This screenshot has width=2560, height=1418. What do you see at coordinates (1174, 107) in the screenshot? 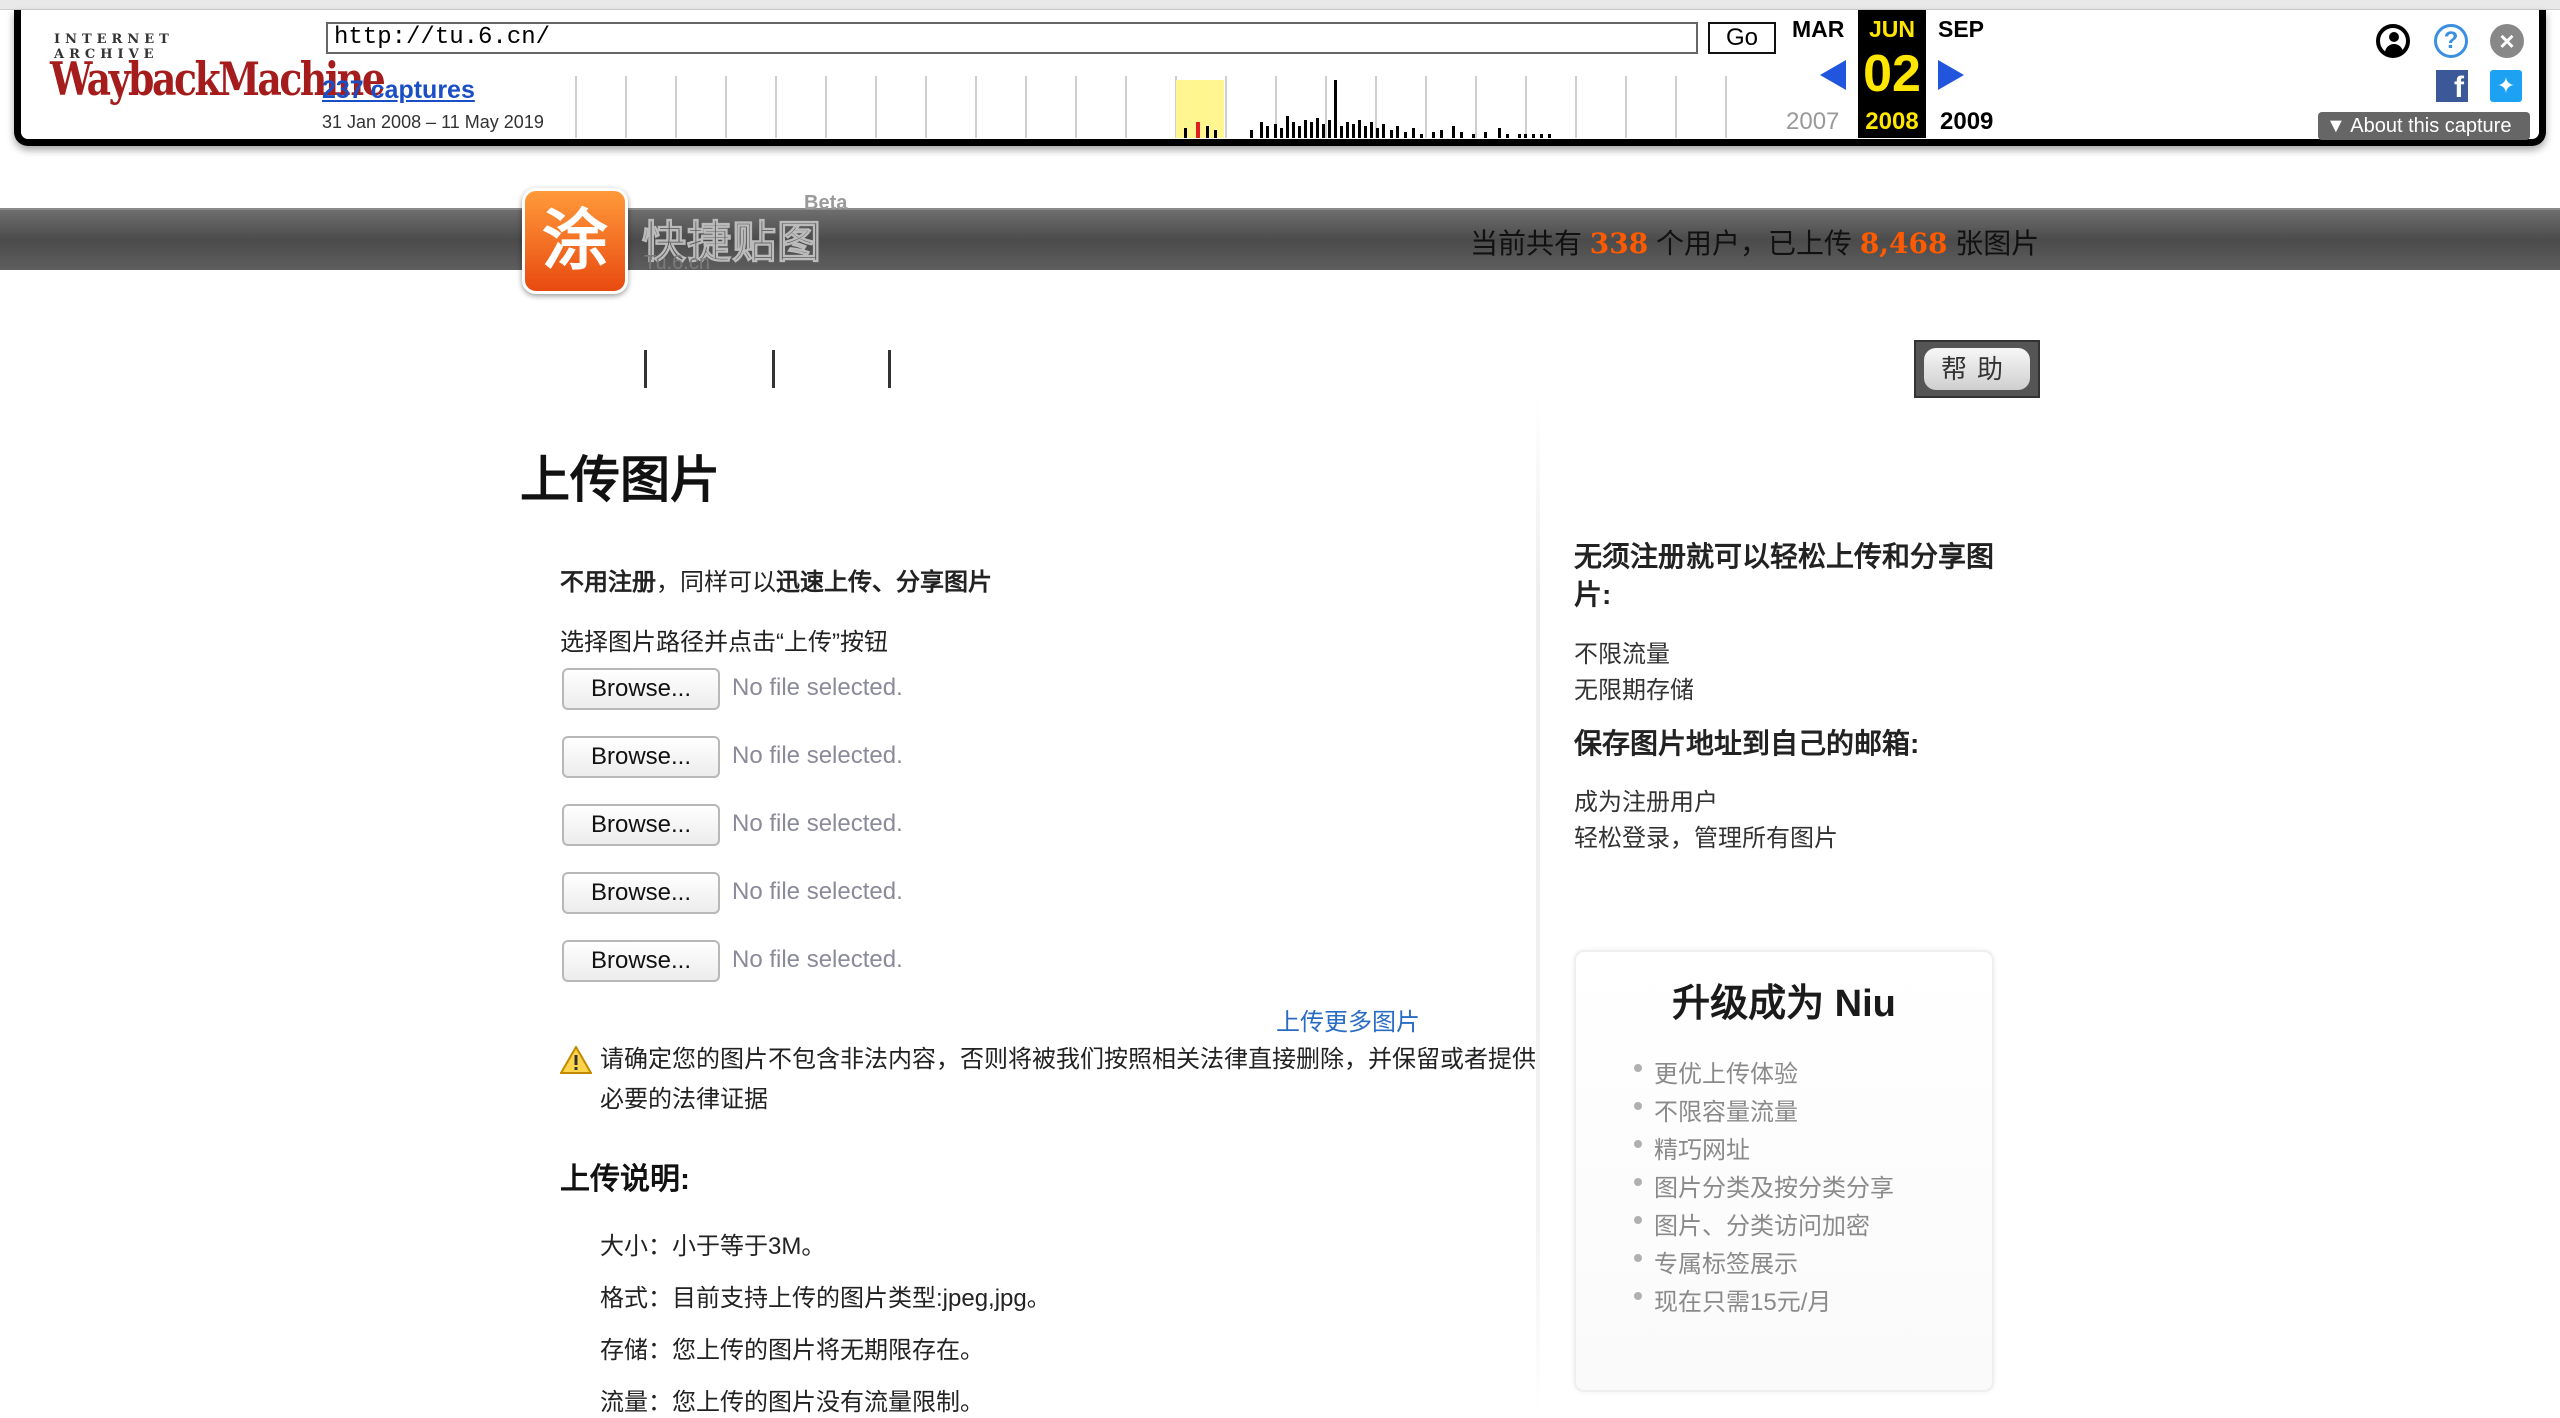
I see `capture-sparkline` at bounding box center [1174, 107].